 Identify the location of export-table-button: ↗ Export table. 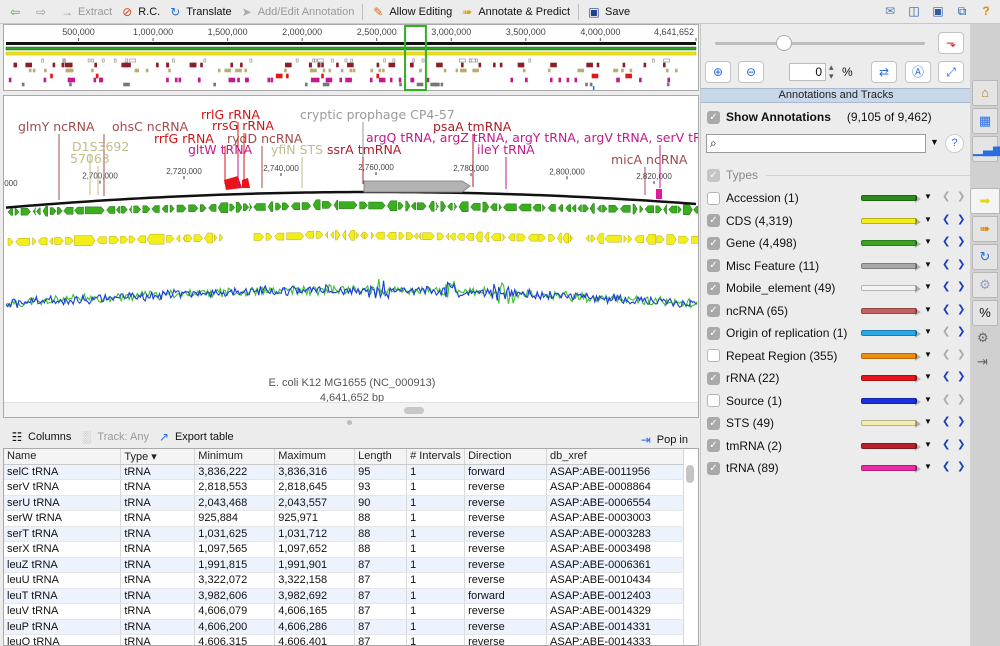
(195, 437).